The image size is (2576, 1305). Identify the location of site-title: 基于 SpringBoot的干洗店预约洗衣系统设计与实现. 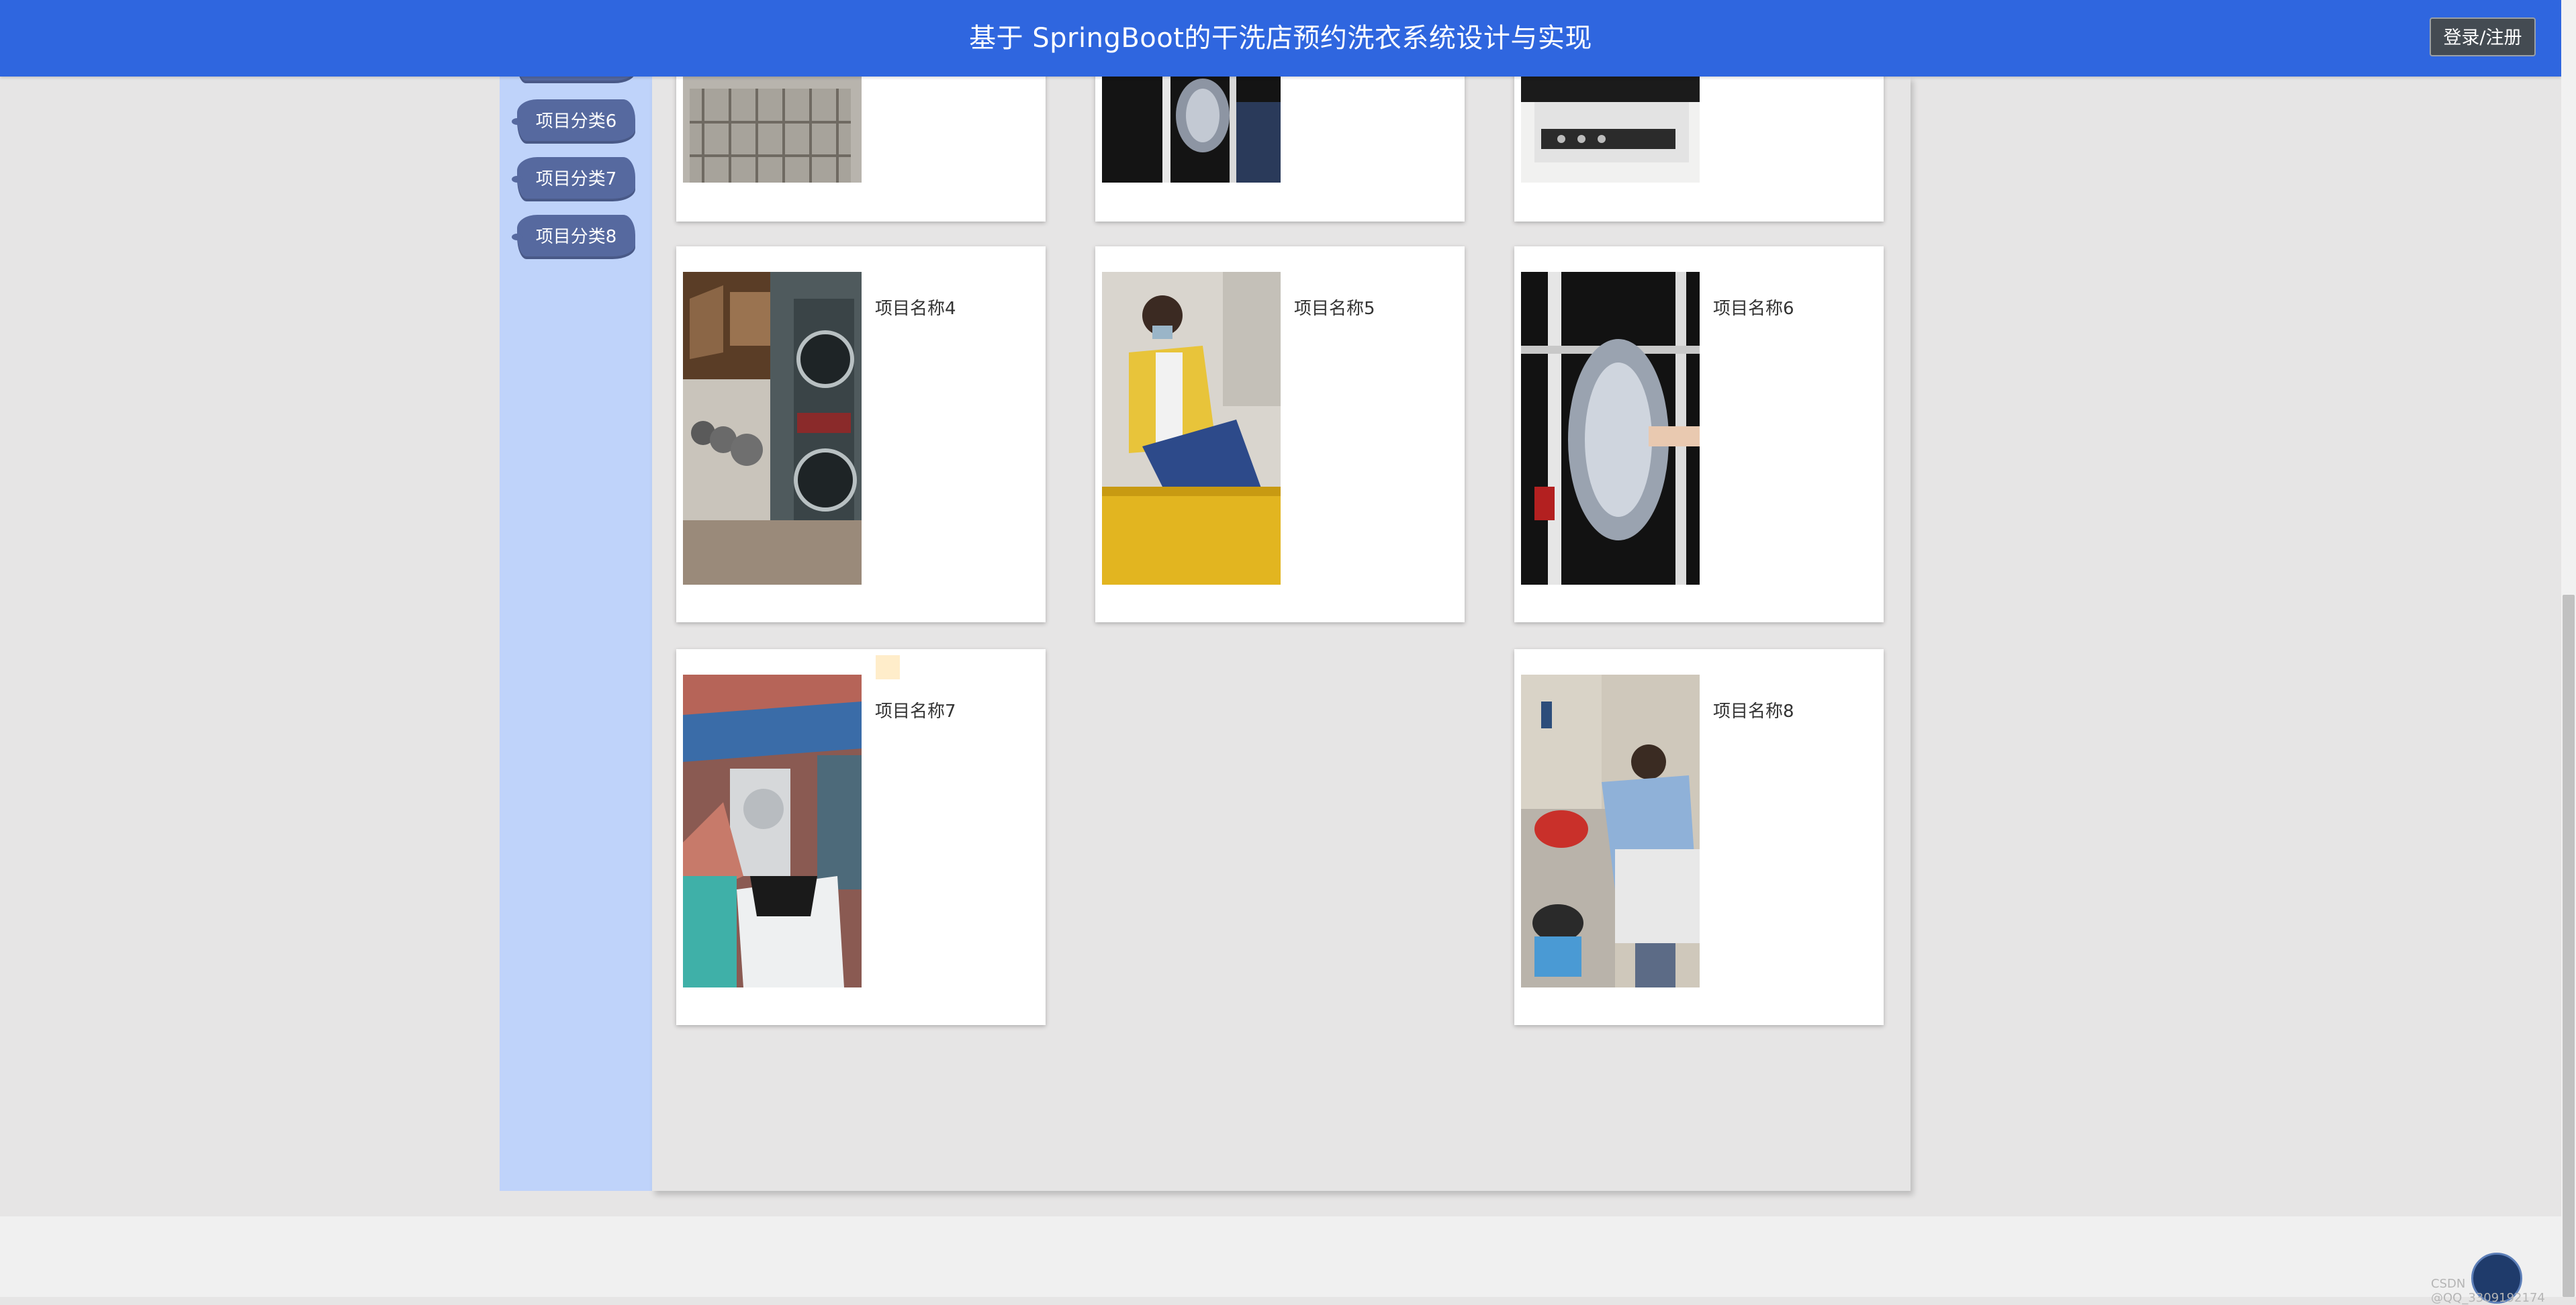
(1280, 38).